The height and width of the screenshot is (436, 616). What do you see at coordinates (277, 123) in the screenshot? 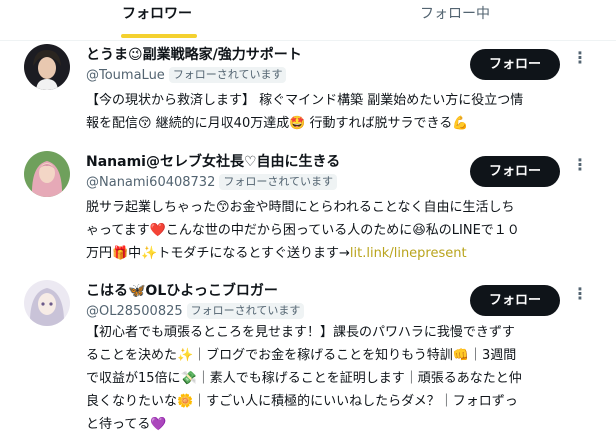
I see `bio-line: 報を配信😚 継続的に月収40万達成🤩 行動すれば脱サラできる💪` at bounding box center [277, 123].